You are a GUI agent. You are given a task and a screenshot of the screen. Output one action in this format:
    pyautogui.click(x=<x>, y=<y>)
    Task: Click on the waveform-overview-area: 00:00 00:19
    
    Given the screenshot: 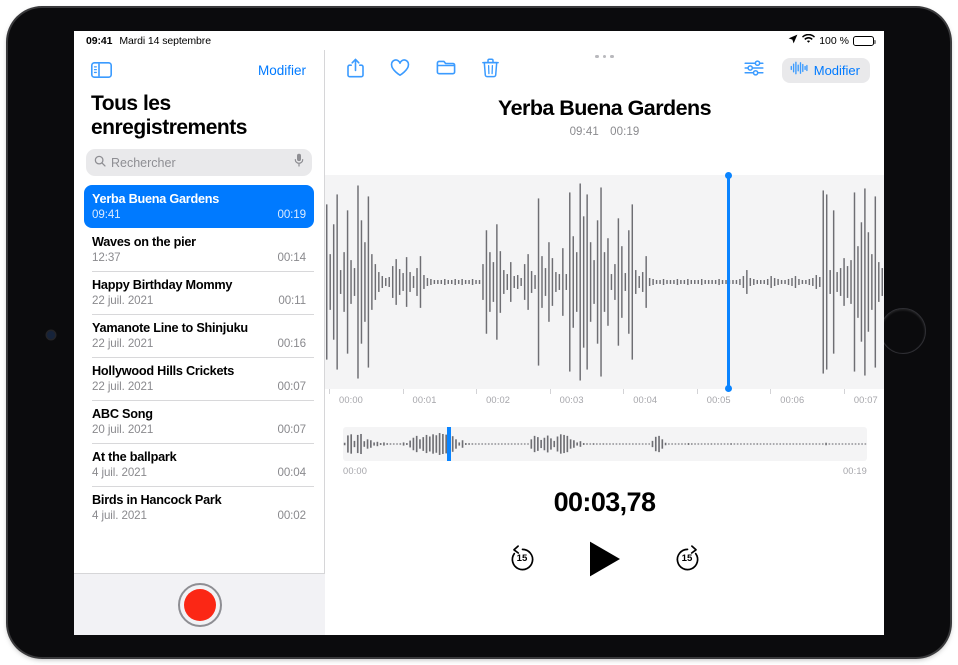 What is the action you would take?
    pyautogui.click(x=605, y=453)
    